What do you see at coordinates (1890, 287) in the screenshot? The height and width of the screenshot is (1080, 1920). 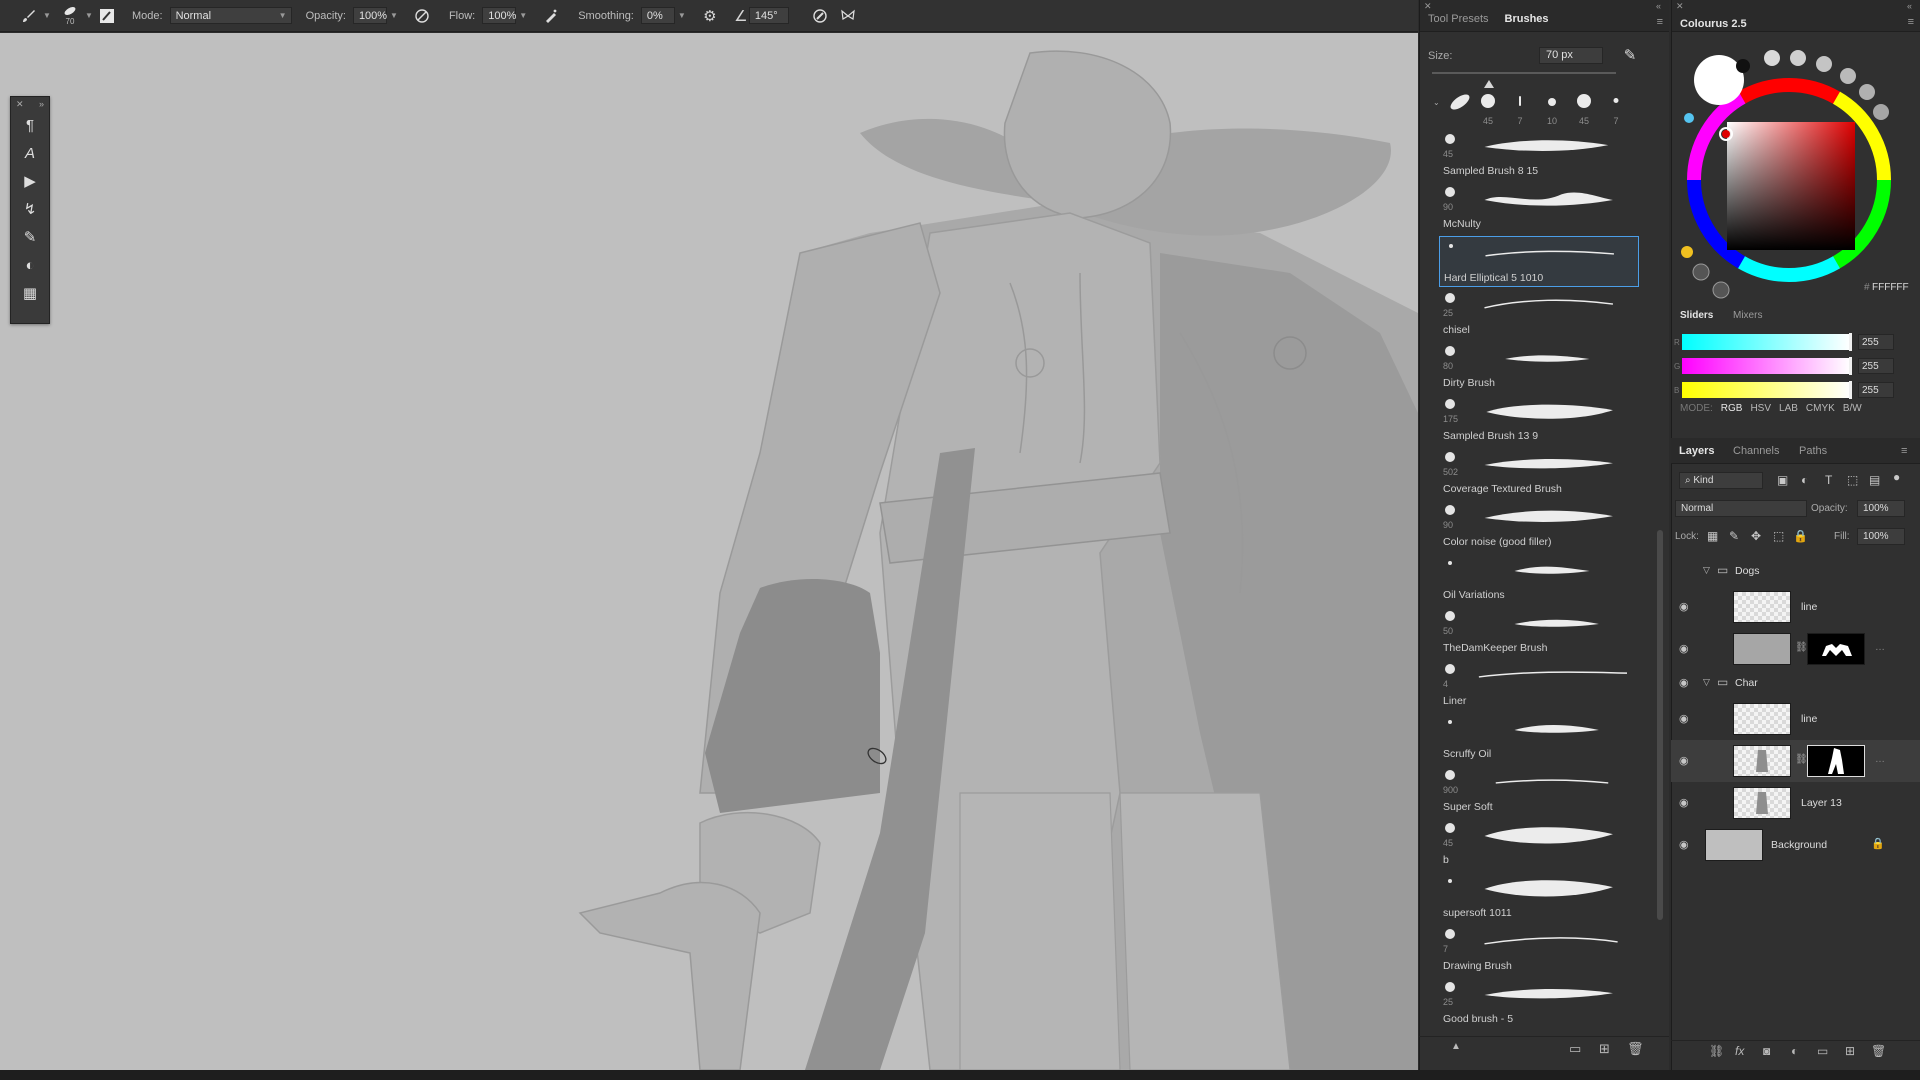 I see `hex-value: FFFFFF` at bounding box center [1890, 287].